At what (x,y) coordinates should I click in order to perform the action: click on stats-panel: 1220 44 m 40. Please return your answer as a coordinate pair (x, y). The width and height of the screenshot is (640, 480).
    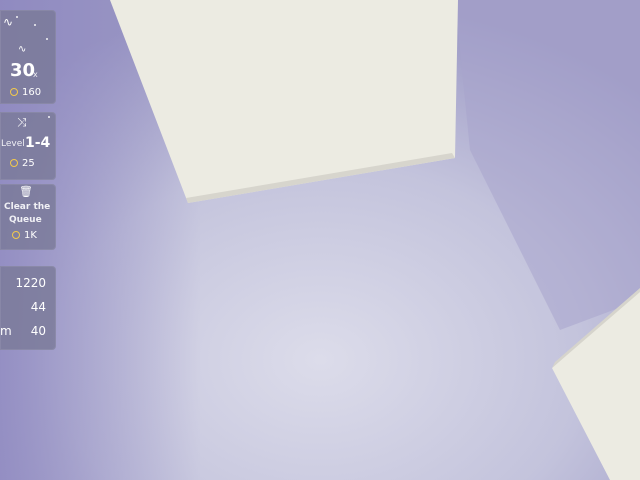
    Looking at the image, I should click on (28, 308).